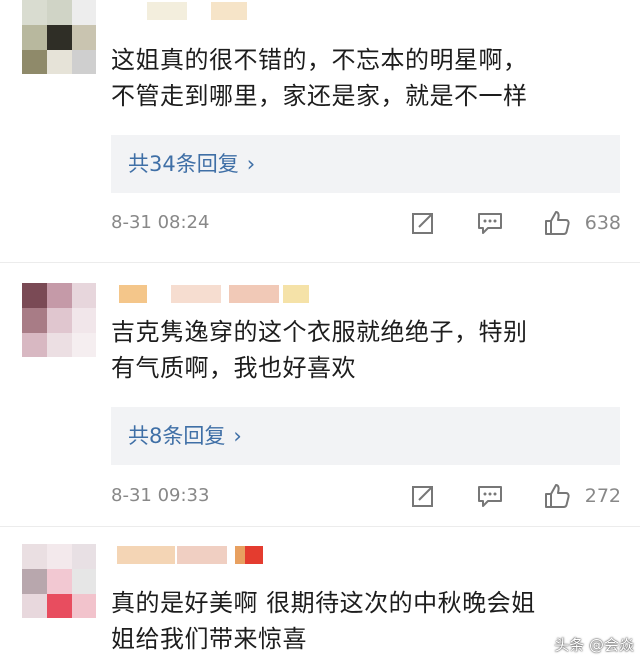 This screenshot has width=640, height=670. I want to click on comment-text-line: 有气质啊，我也好喜欢, so click(233, 368).